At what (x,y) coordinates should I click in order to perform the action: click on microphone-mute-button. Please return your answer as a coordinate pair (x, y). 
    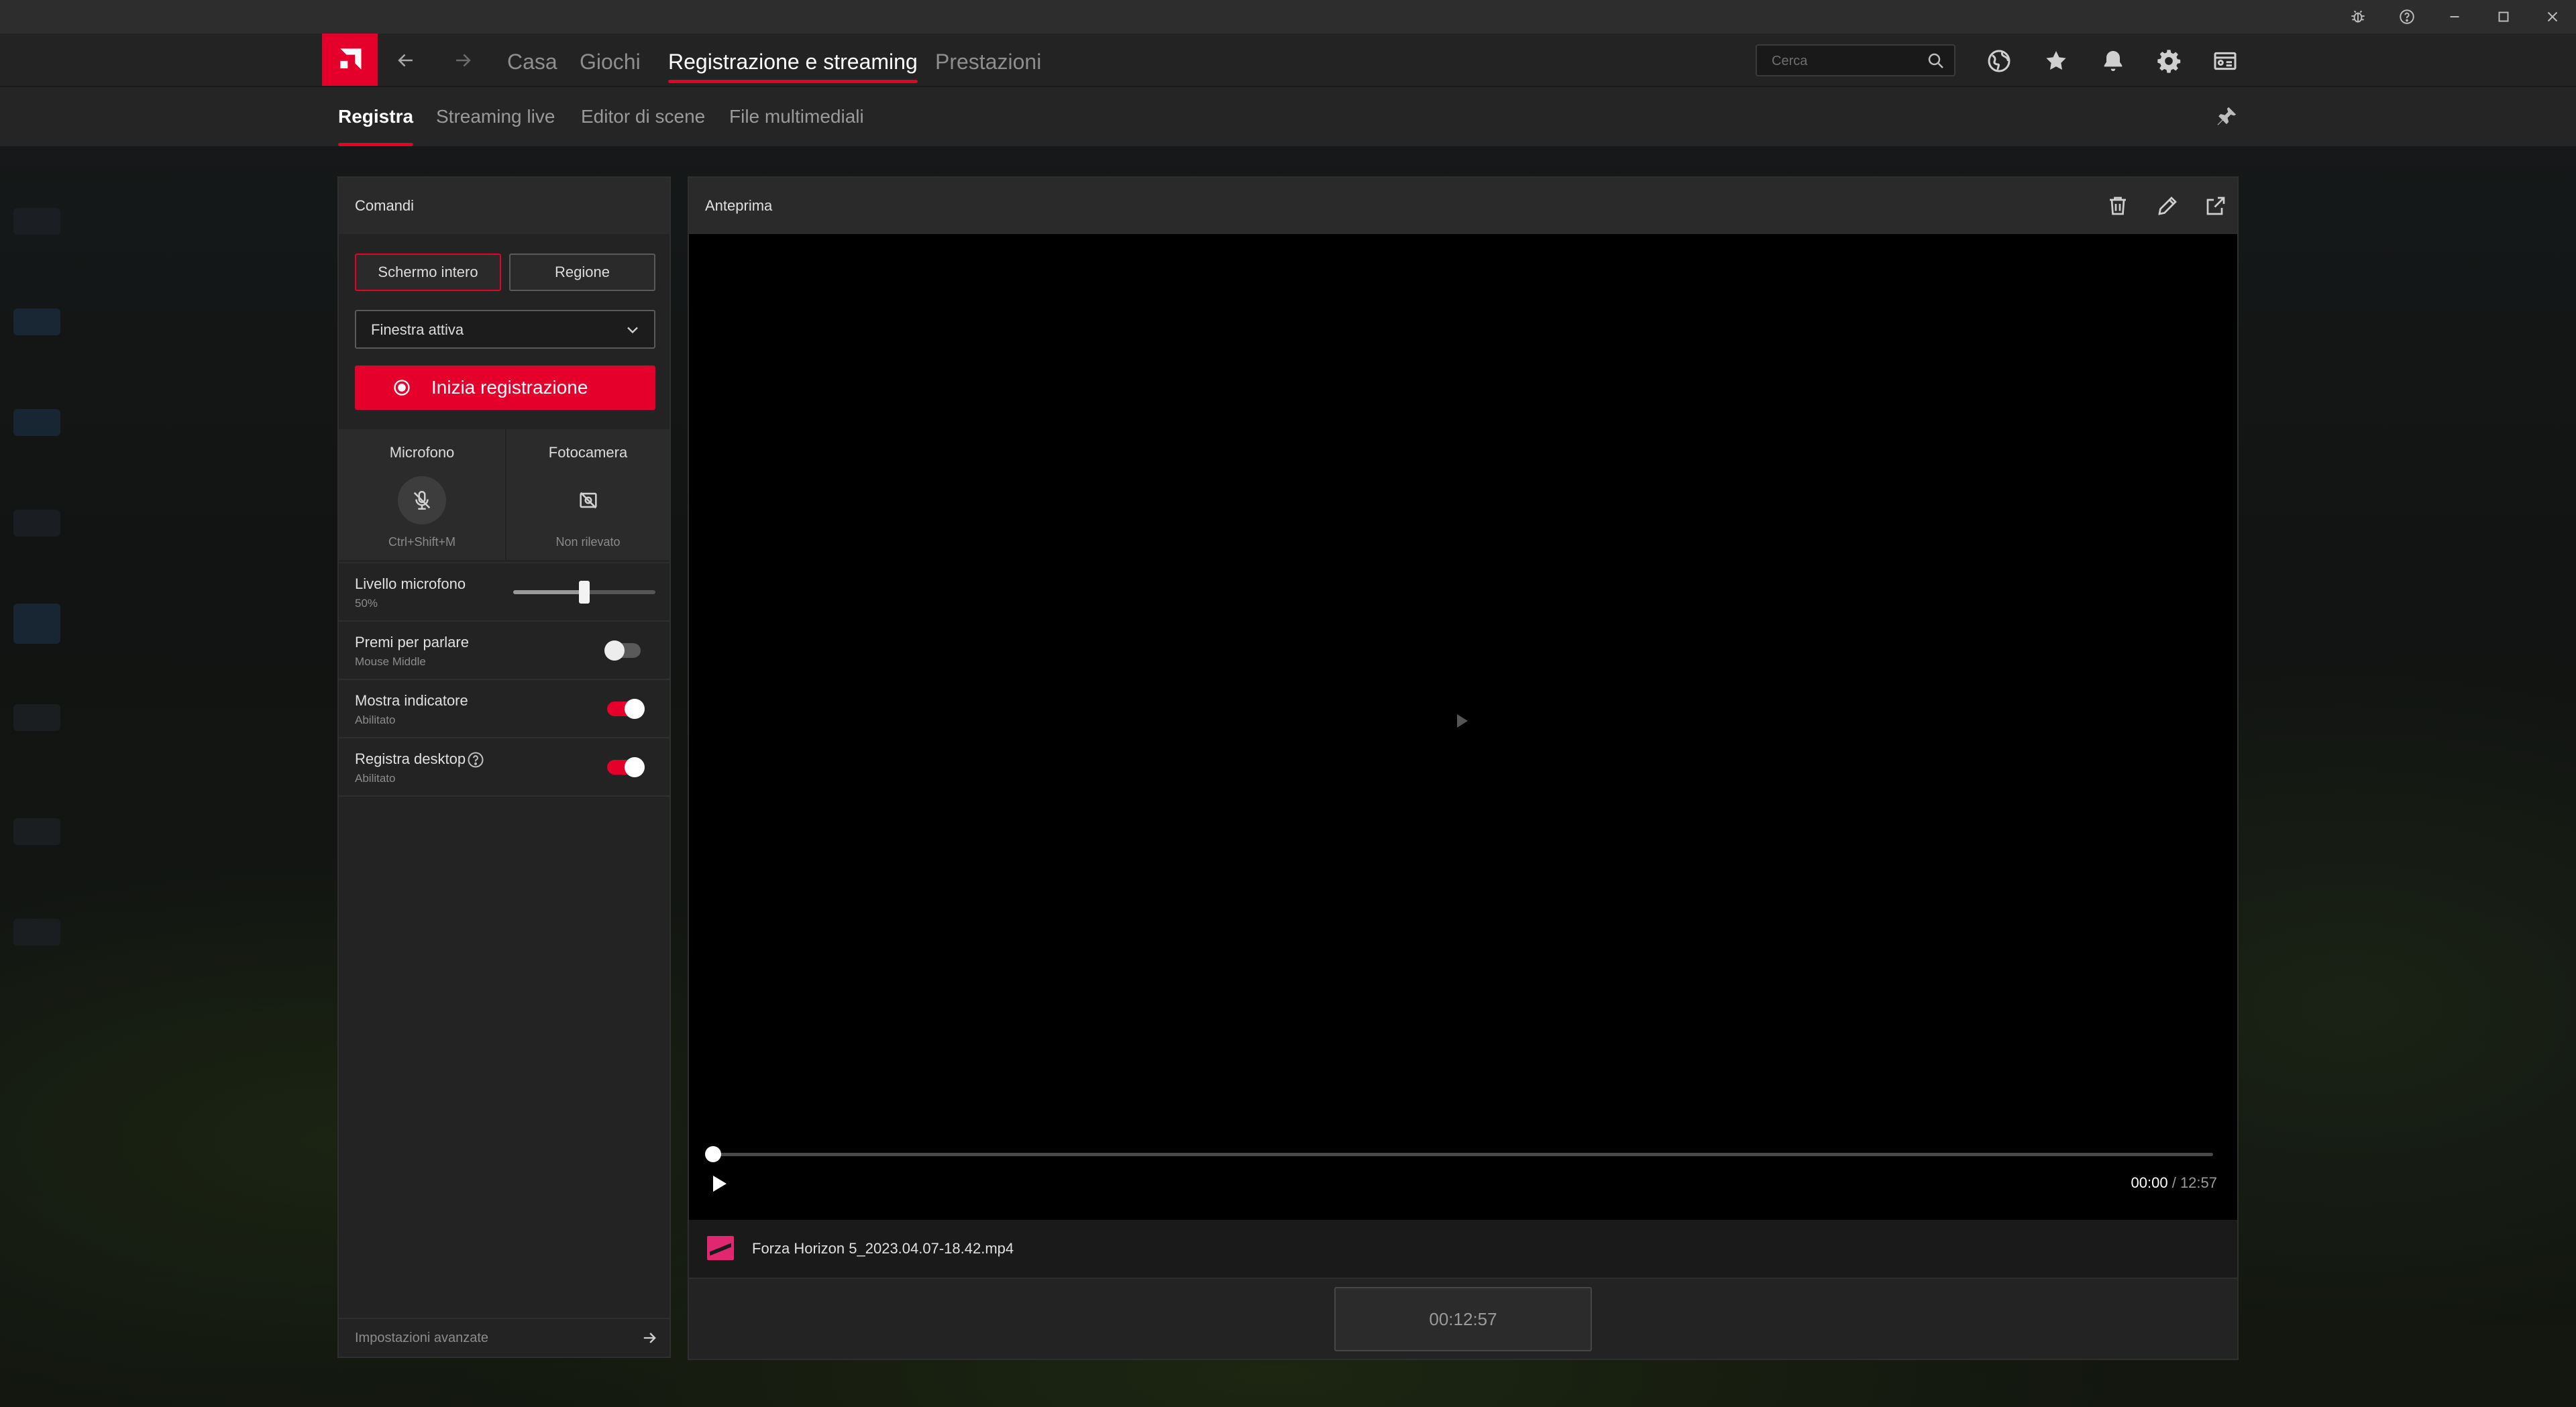
    Looking at the image, I should click on (422, 500).